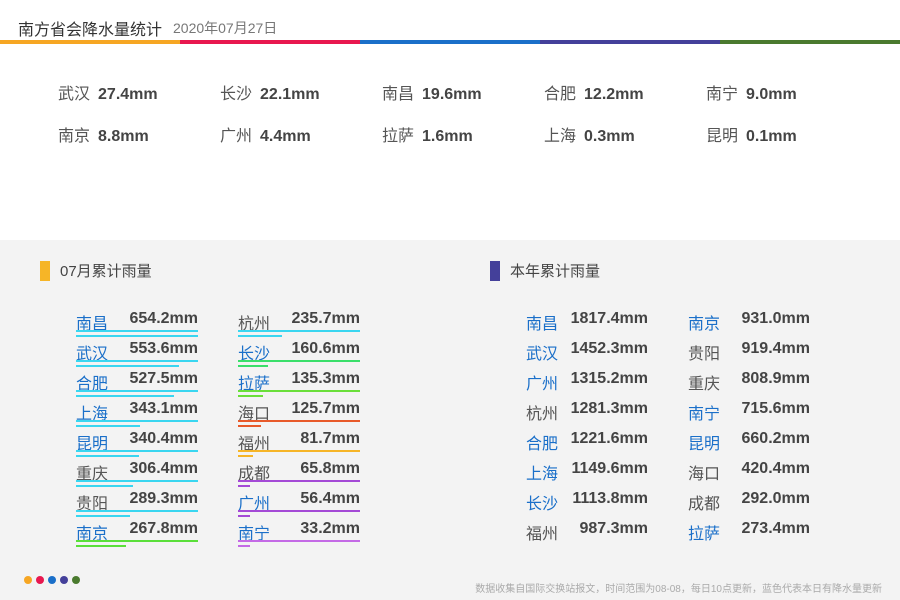  I want to click on daily-item: 南宁 9.0mm, so click(751, 92).